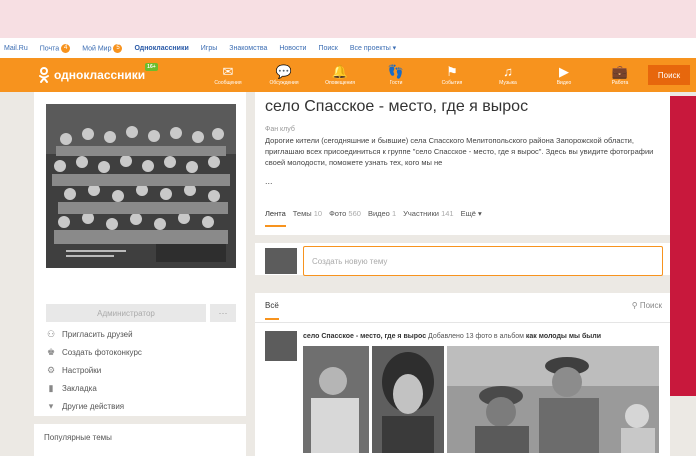 This screenshot has height=456, width=696. What do you see at coordinates (79, 388) in the screenshot?
I see `sidebar-action-label: Закладка` at bounding box center [79, 388].